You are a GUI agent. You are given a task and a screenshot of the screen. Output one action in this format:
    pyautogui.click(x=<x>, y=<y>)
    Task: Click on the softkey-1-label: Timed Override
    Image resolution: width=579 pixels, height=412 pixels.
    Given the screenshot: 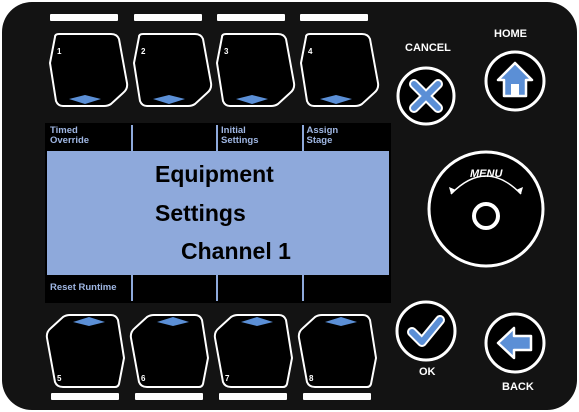 What is the action you would take?
    pyautogui.click(x=70, y=135)
    